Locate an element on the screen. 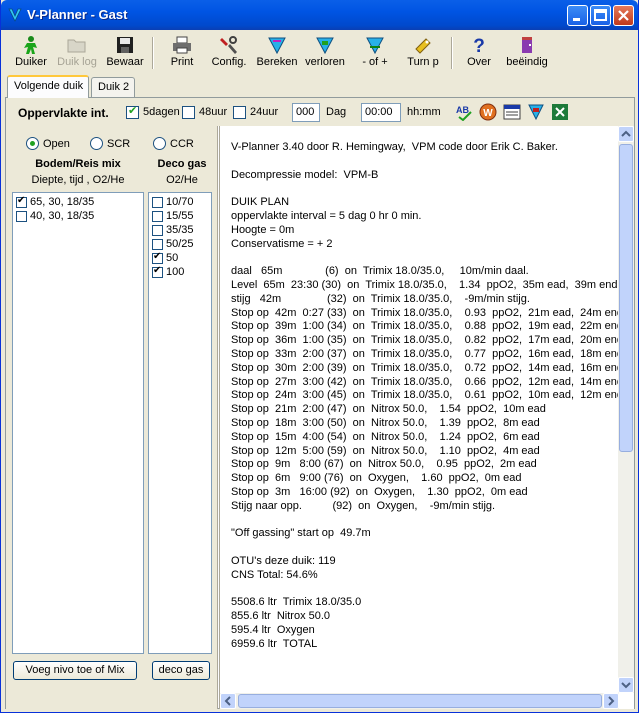 The width and height of the screenshot is (639, 713). list-item: 50 is located at coordinates (165, 258).